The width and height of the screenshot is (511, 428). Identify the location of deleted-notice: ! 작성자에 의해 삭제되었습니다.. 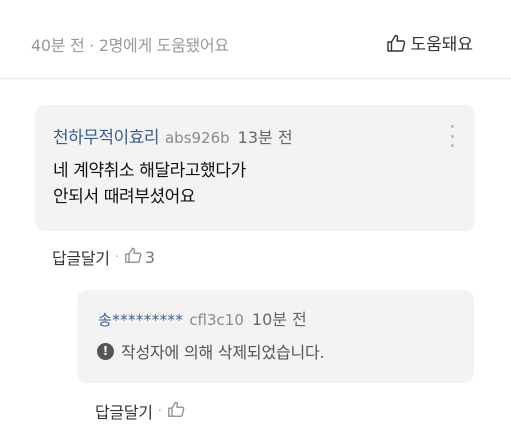
(211, 351).